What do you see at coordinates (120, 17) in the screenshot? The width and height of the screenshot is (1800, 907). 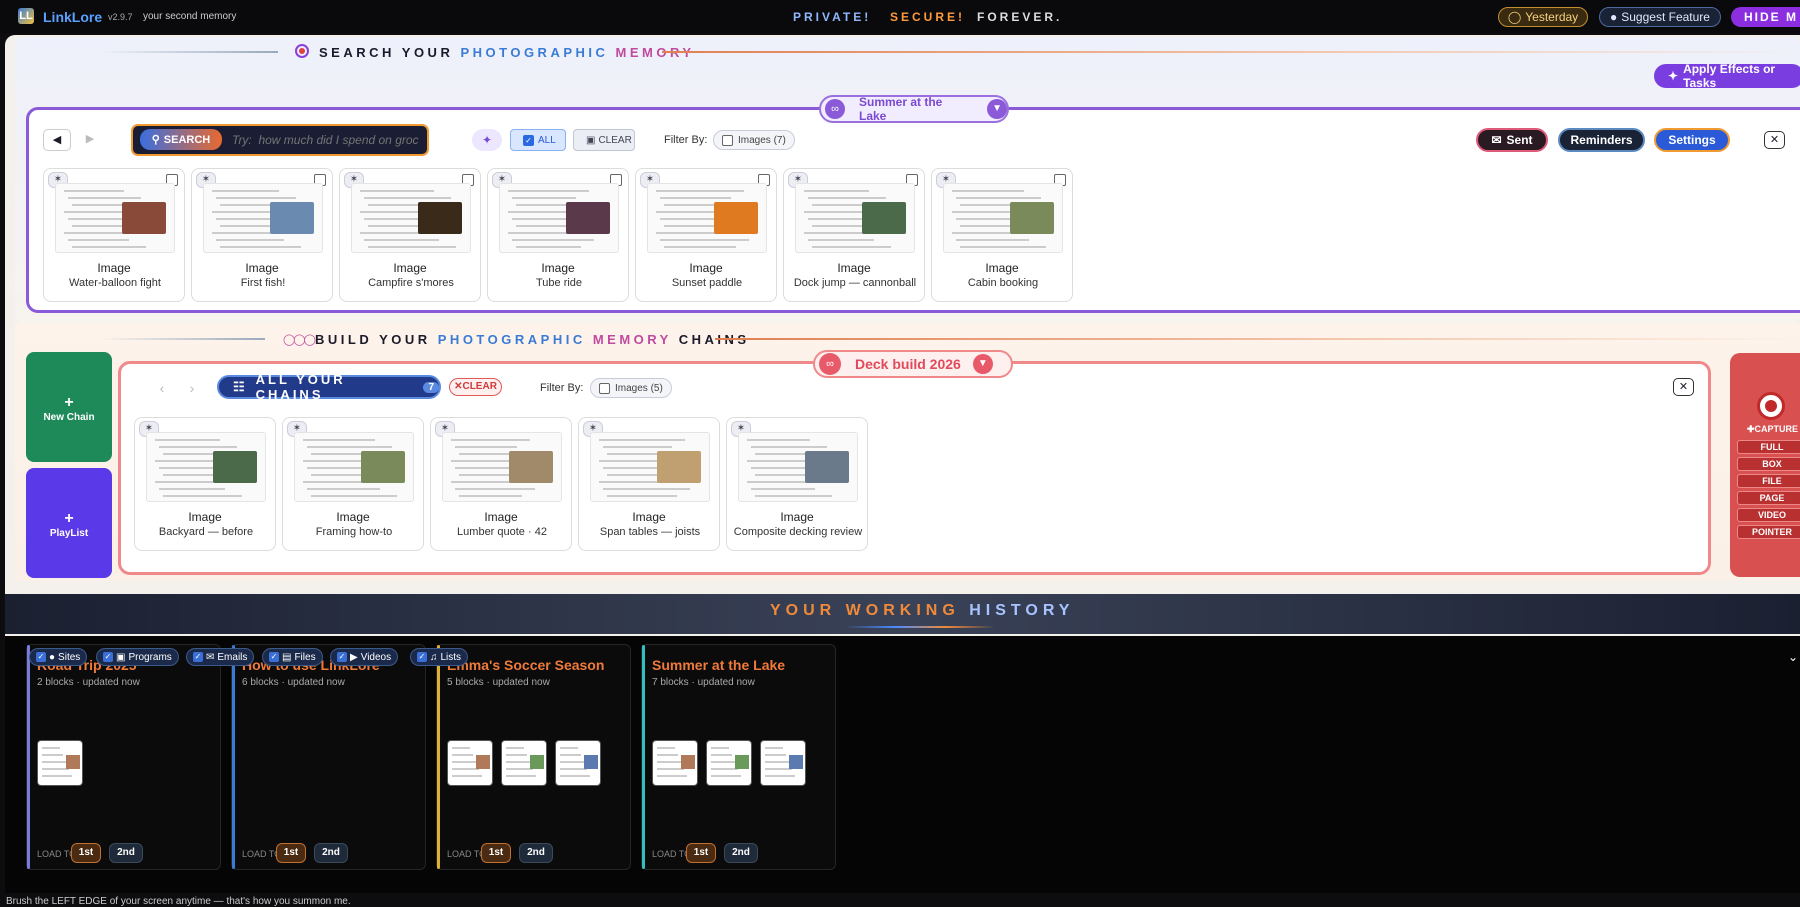 I see `app-version: v2.9.7` at bounding box center [120, 17].